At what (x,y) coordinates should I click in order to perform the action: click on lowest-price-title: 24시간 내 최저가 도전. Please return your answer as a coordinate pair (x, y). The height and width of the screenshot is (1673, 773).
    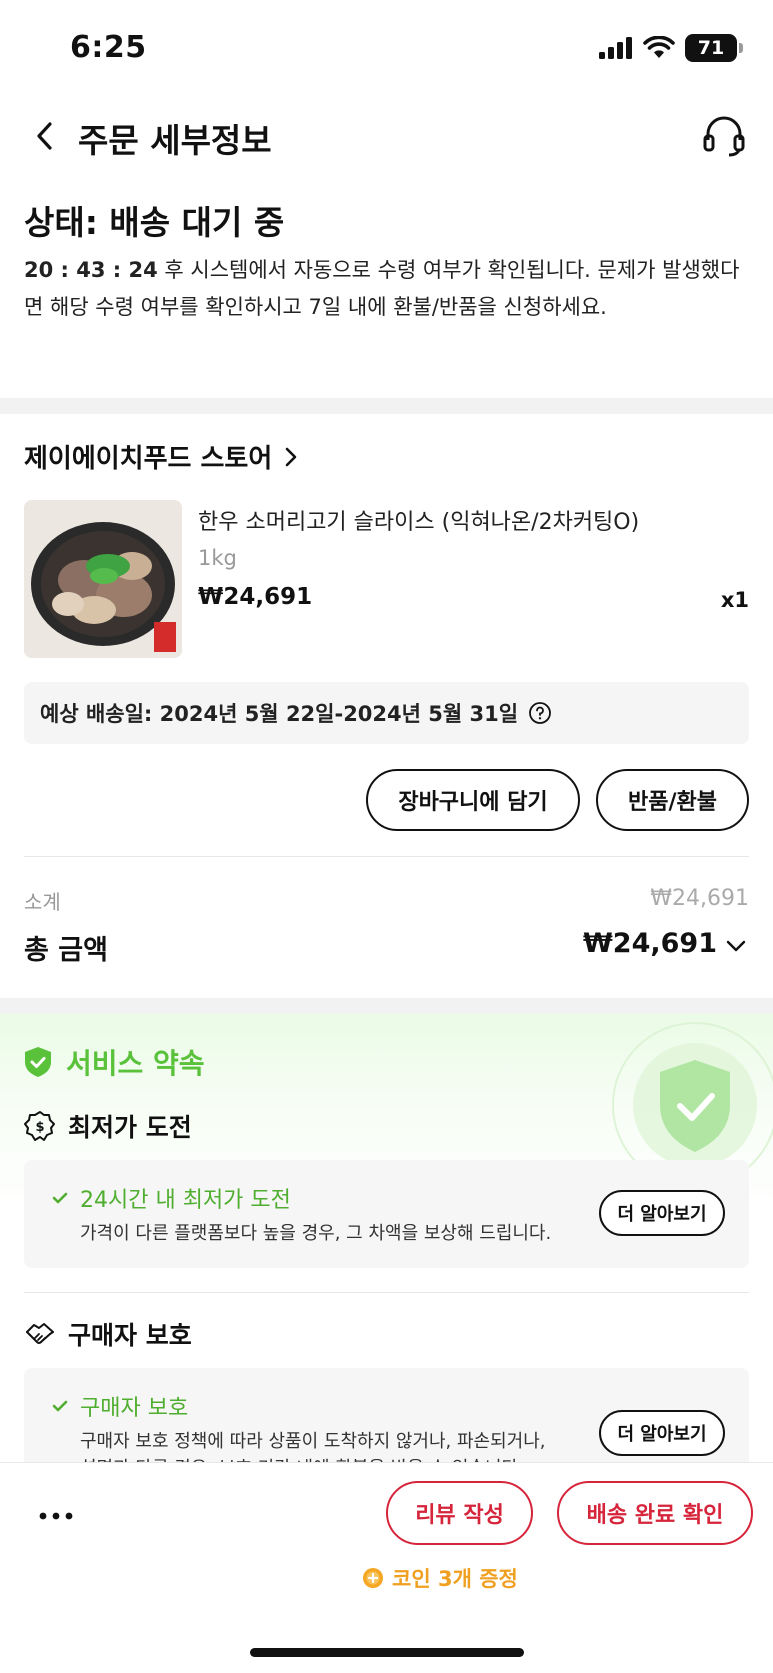
    Looking at the image, I should click on (185, 1200).